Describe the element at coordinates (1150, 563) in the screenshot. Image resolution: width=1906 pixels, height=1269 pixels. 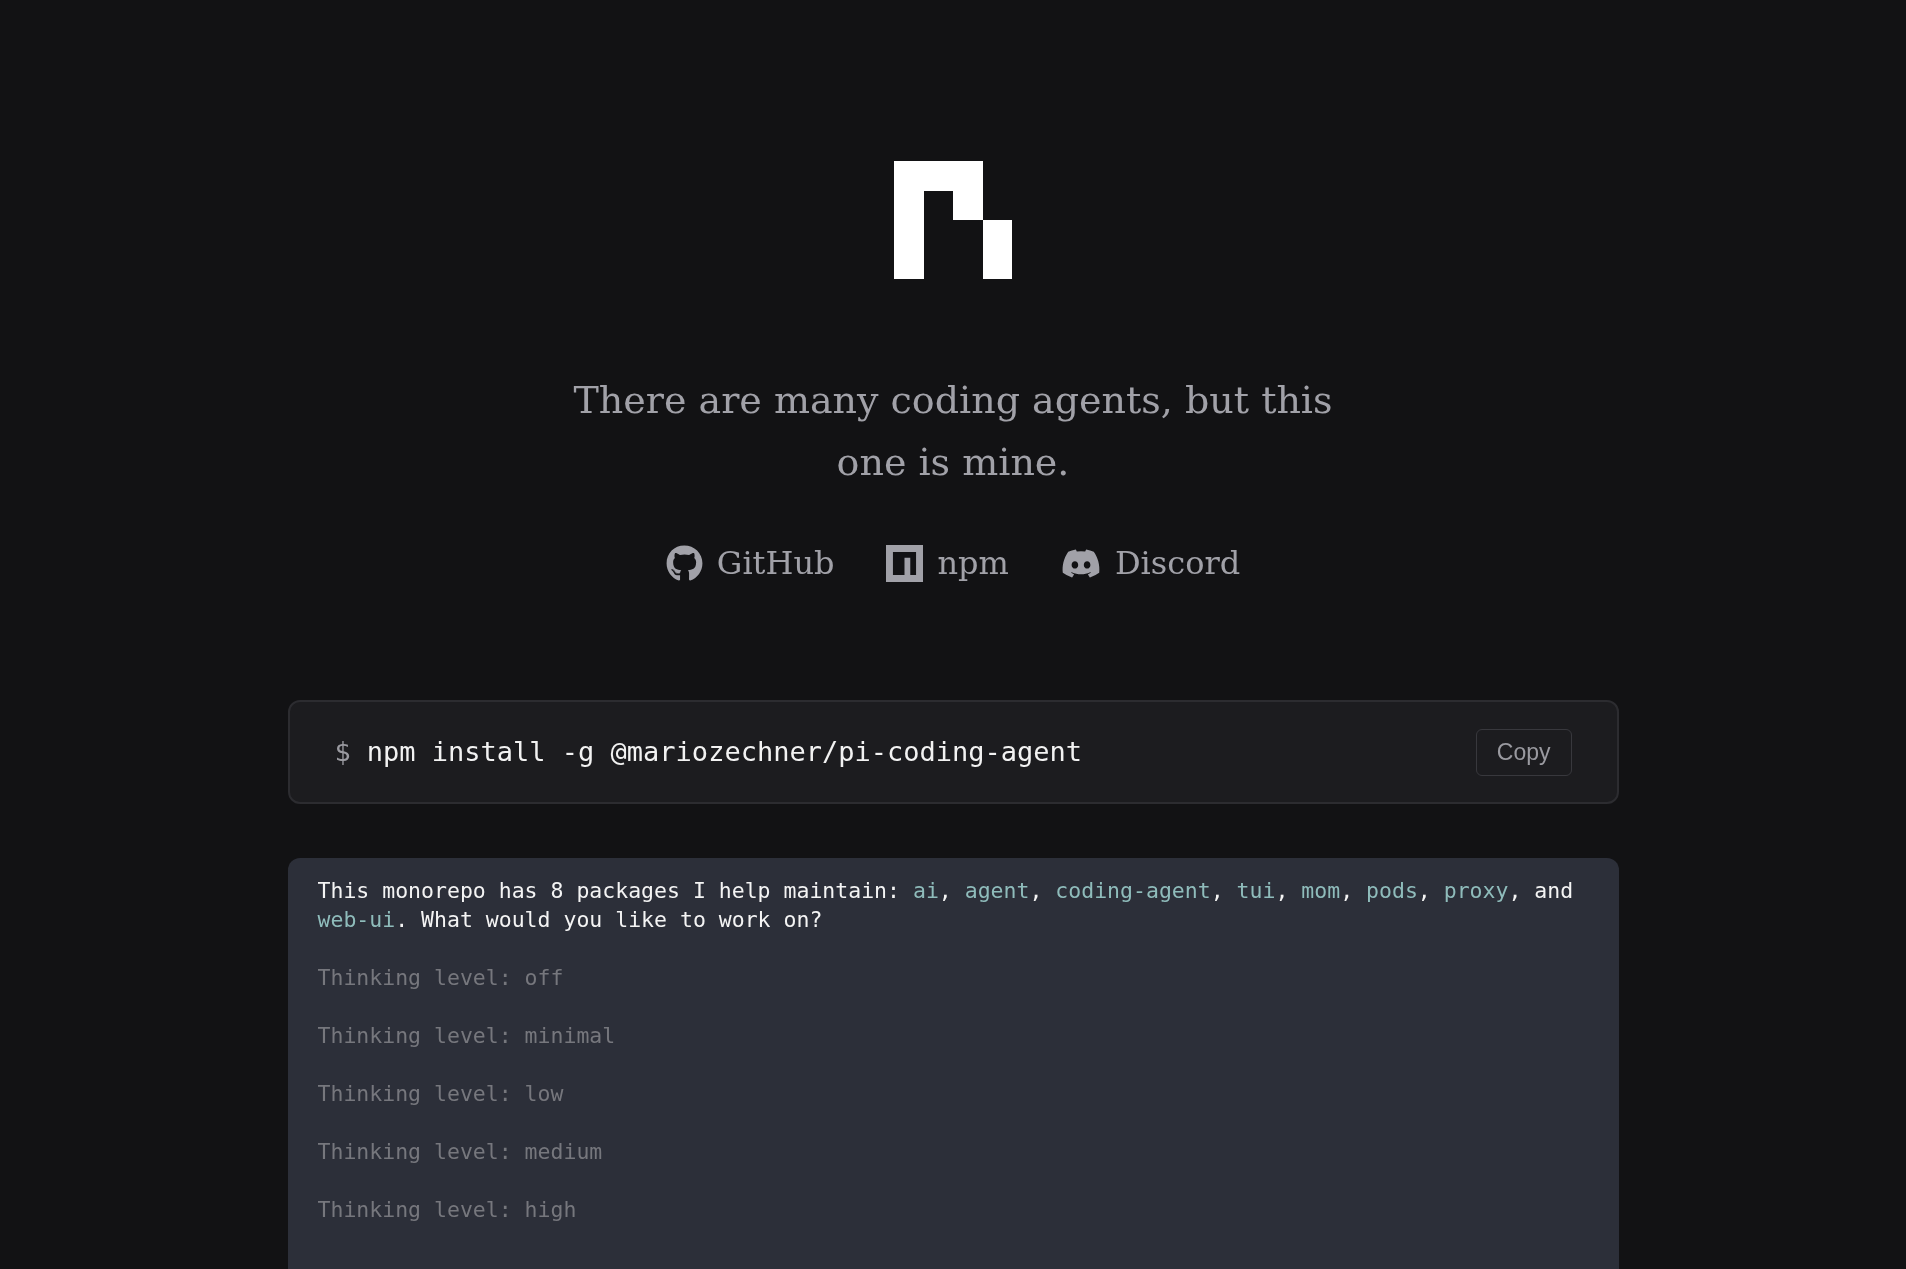
I see `nav-link: Discord` at that location.